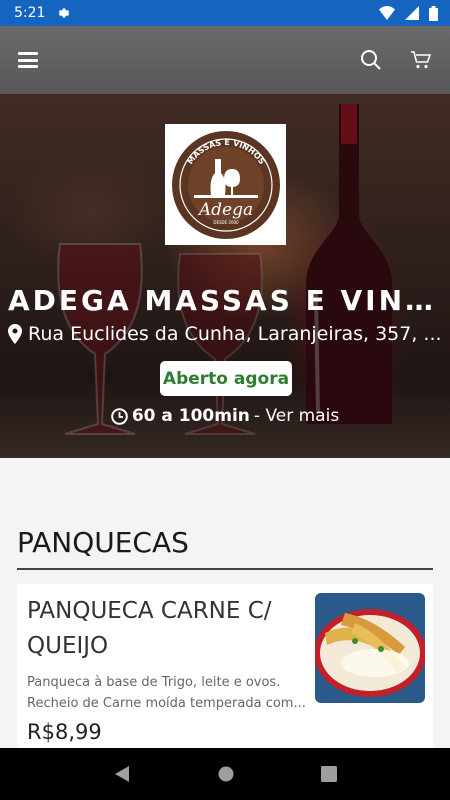 Image resolution: width=450 pixels, height=800 pixels. I want to click on see-more-link: - Ver mais, so click(296, 416).